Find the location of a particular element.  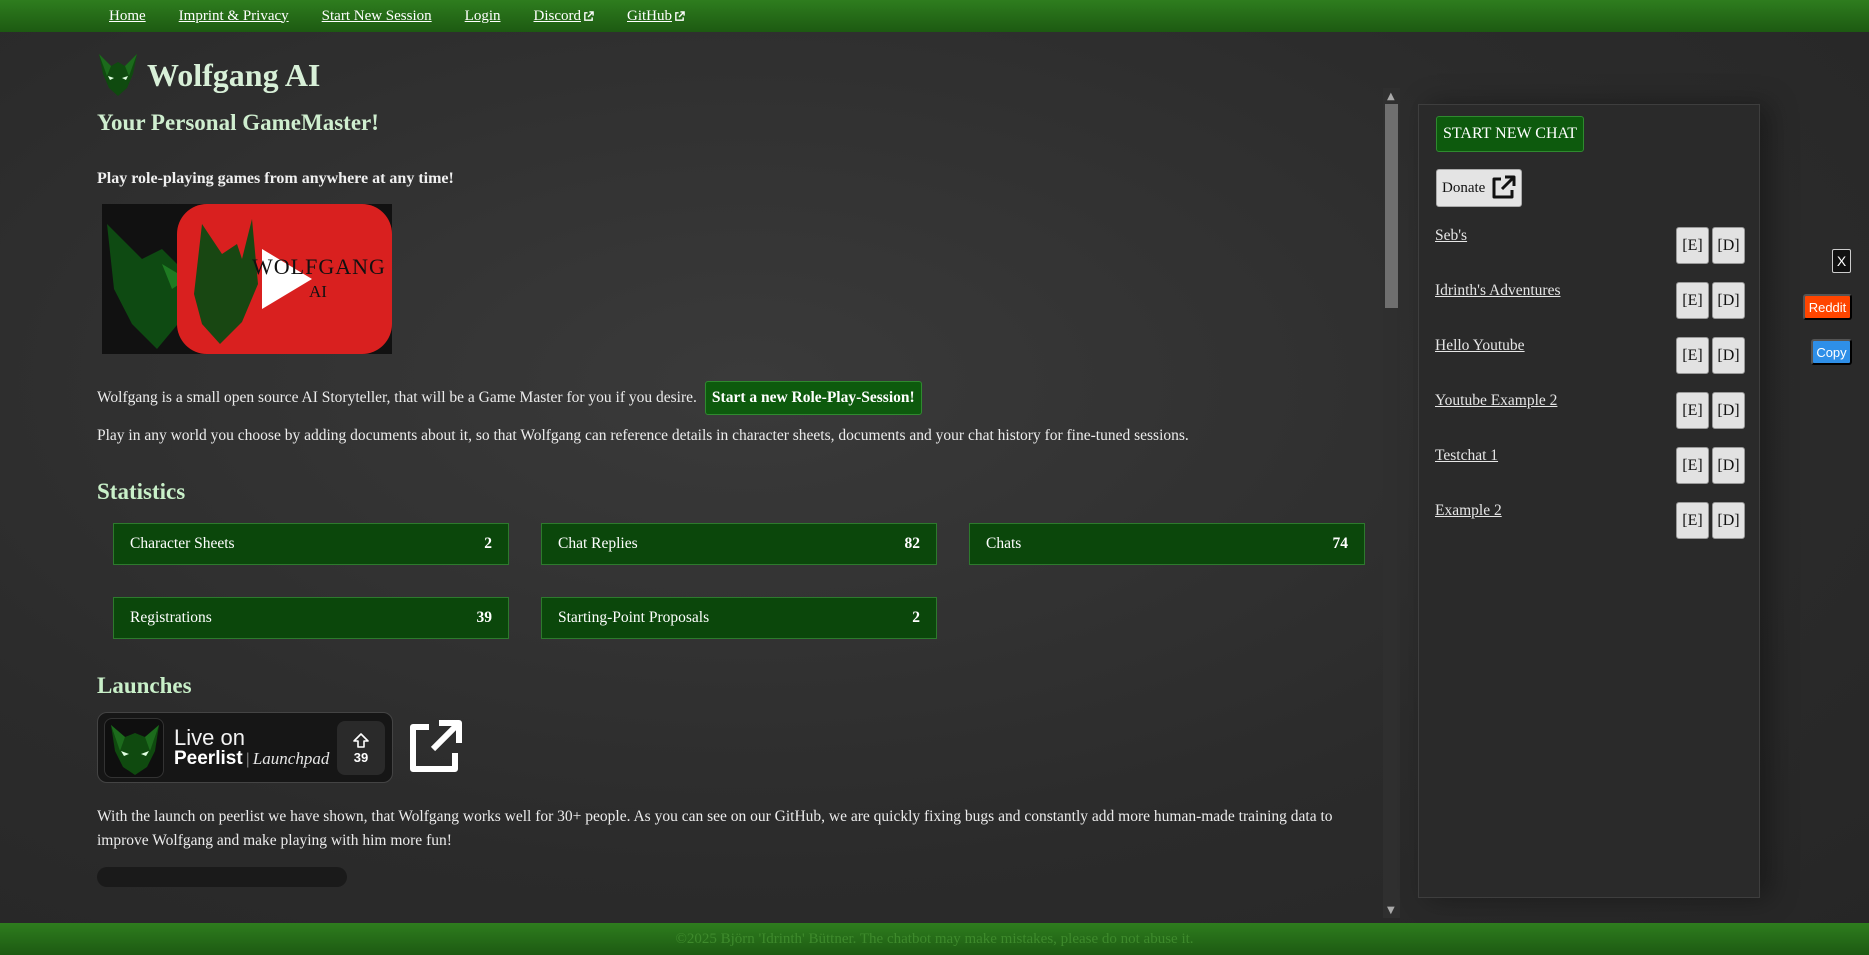

statistics-heading: Statistics is located at coordinates (141, 491).